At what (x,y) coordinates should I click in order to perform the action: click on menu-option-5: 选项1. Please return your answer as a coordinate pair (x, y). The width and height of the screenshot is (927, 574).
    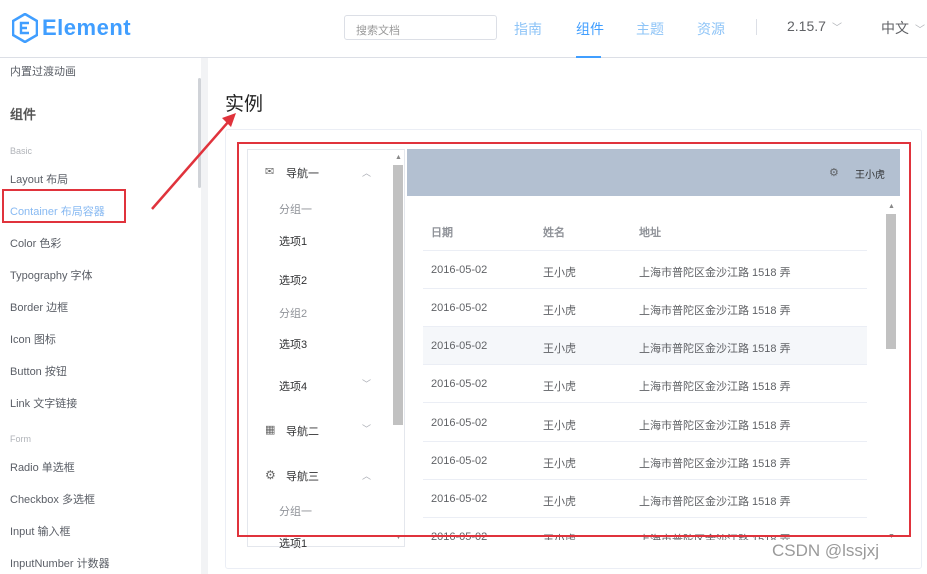
    Looking at the image, I should click on (293, 543).